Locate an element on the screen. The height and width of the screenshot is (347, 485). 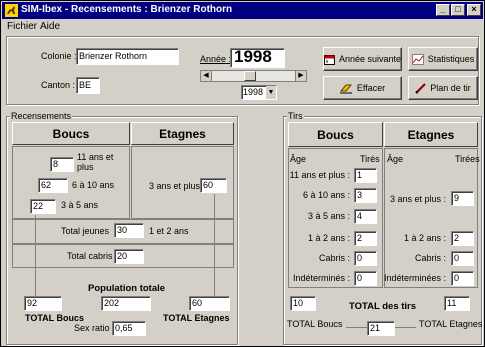
recensements-etagnes-header: Etagnes is located at coordinates (182, 133).